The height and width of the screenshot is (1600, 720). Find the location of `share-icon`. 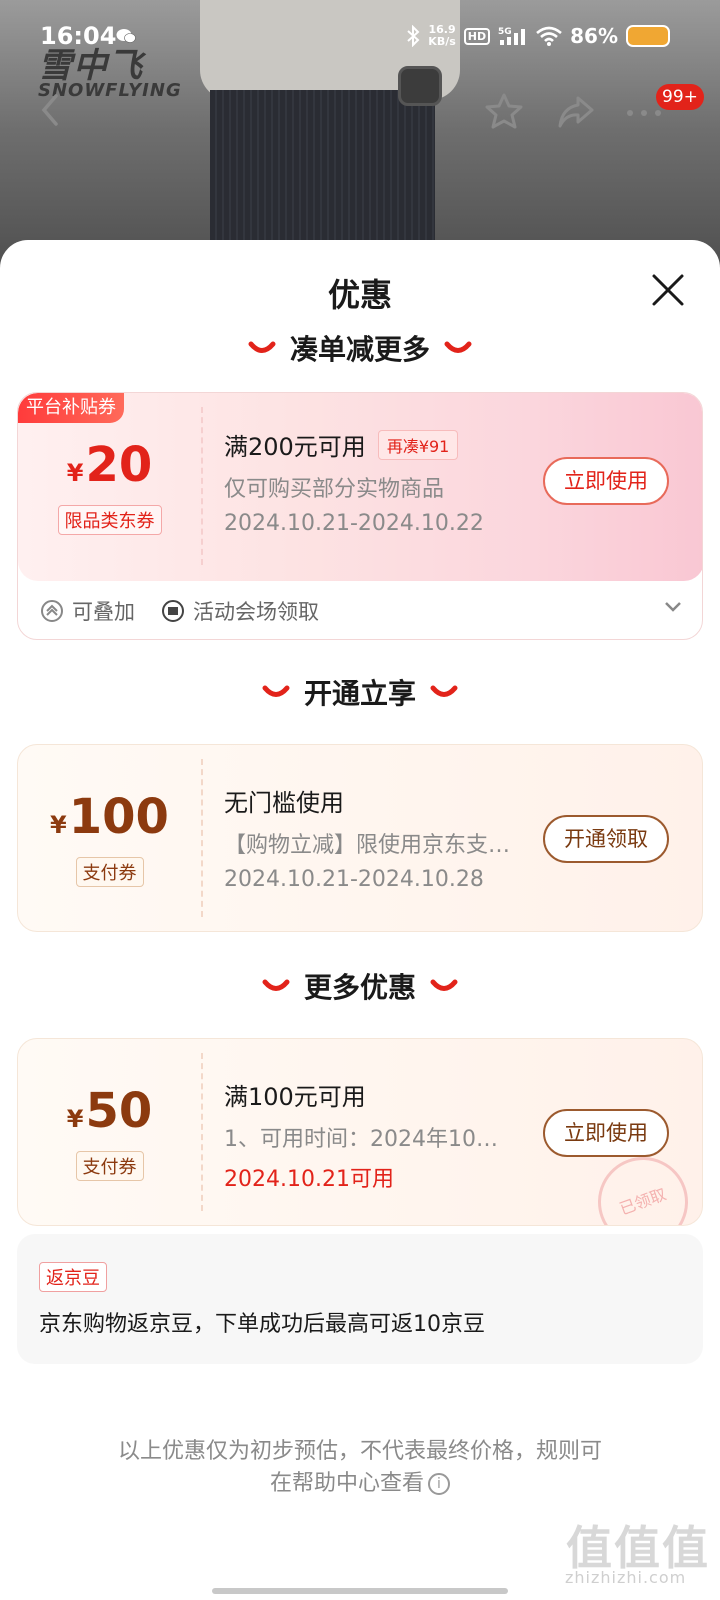

share-icon is located at coordinates (576, 112).